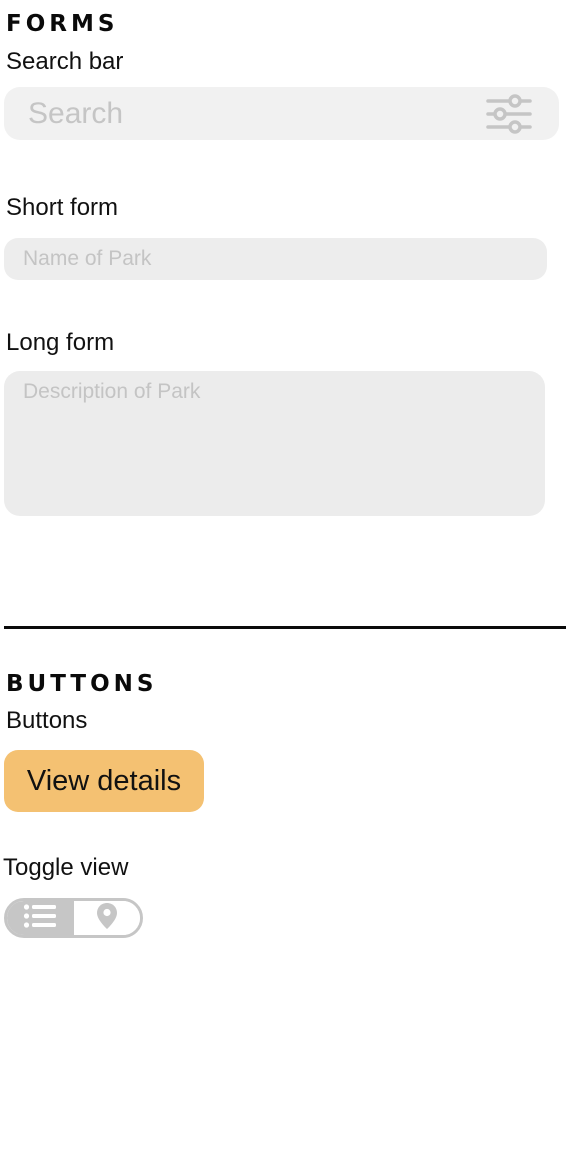 This screenshot has height=1152, width=566. Describe the element at coordinates (275, 259) in the screenshot. I see `park-name-field` at that location.